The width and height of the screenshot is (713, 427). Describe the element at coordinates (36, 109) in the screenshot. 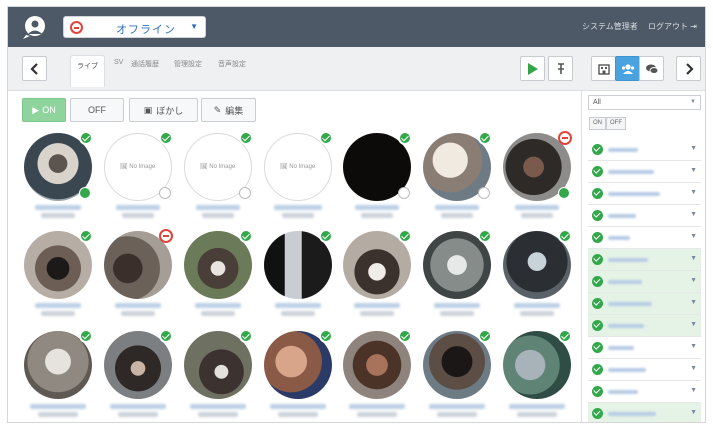

I see `video-camera-icon: ▶` at that location.